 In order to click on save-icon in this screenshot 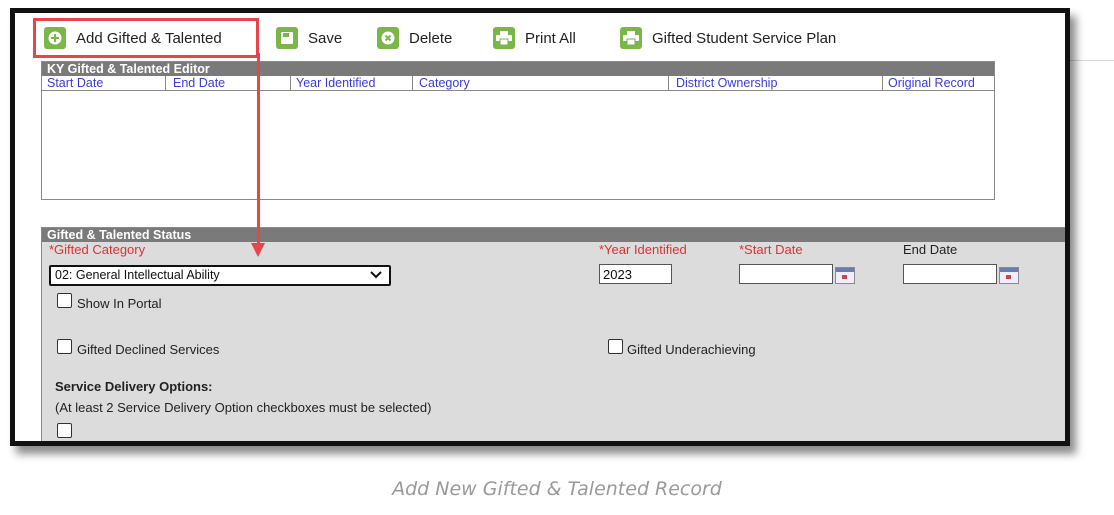, I will do `click(287, 38)`.